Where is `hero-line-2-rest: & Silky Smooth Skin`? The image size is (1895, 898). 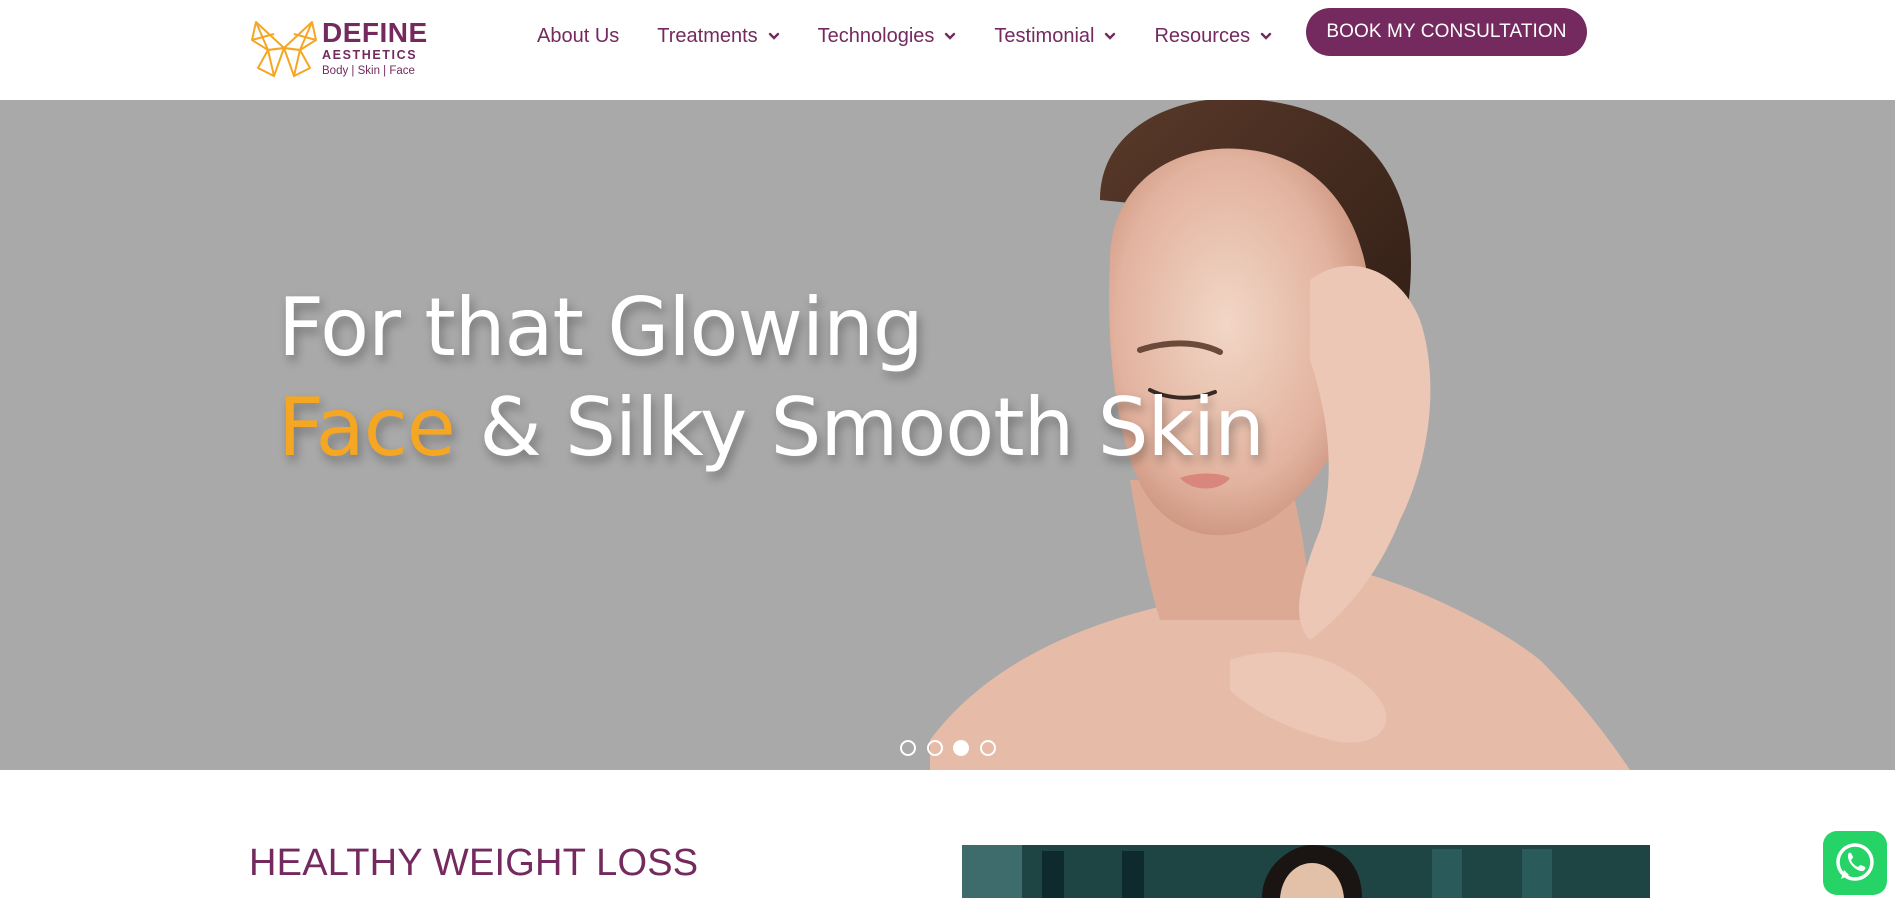 hero-line-2-rest: & Silky Smooth Skin is located at coordinates (859, 427).